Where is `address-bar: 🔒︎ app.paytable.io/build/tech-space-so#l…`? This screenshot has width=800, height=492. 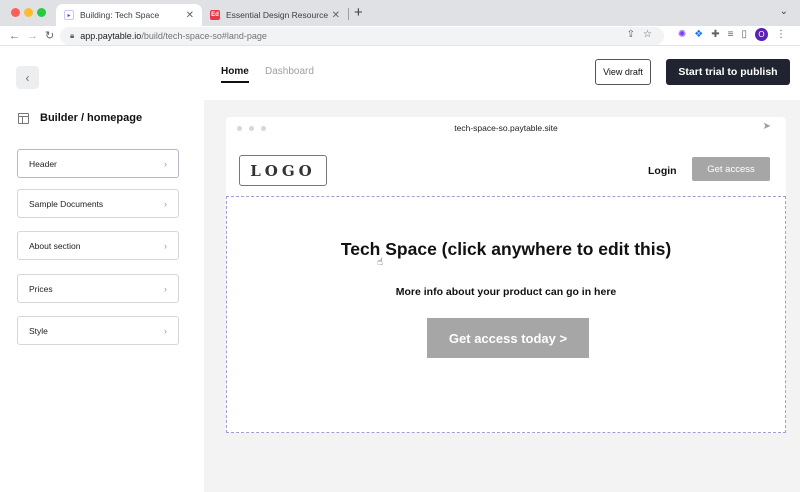
address-bar: 🔒︎ app.paytable.io/build/tech-space-so#l… is located at coordinates (362, 36).